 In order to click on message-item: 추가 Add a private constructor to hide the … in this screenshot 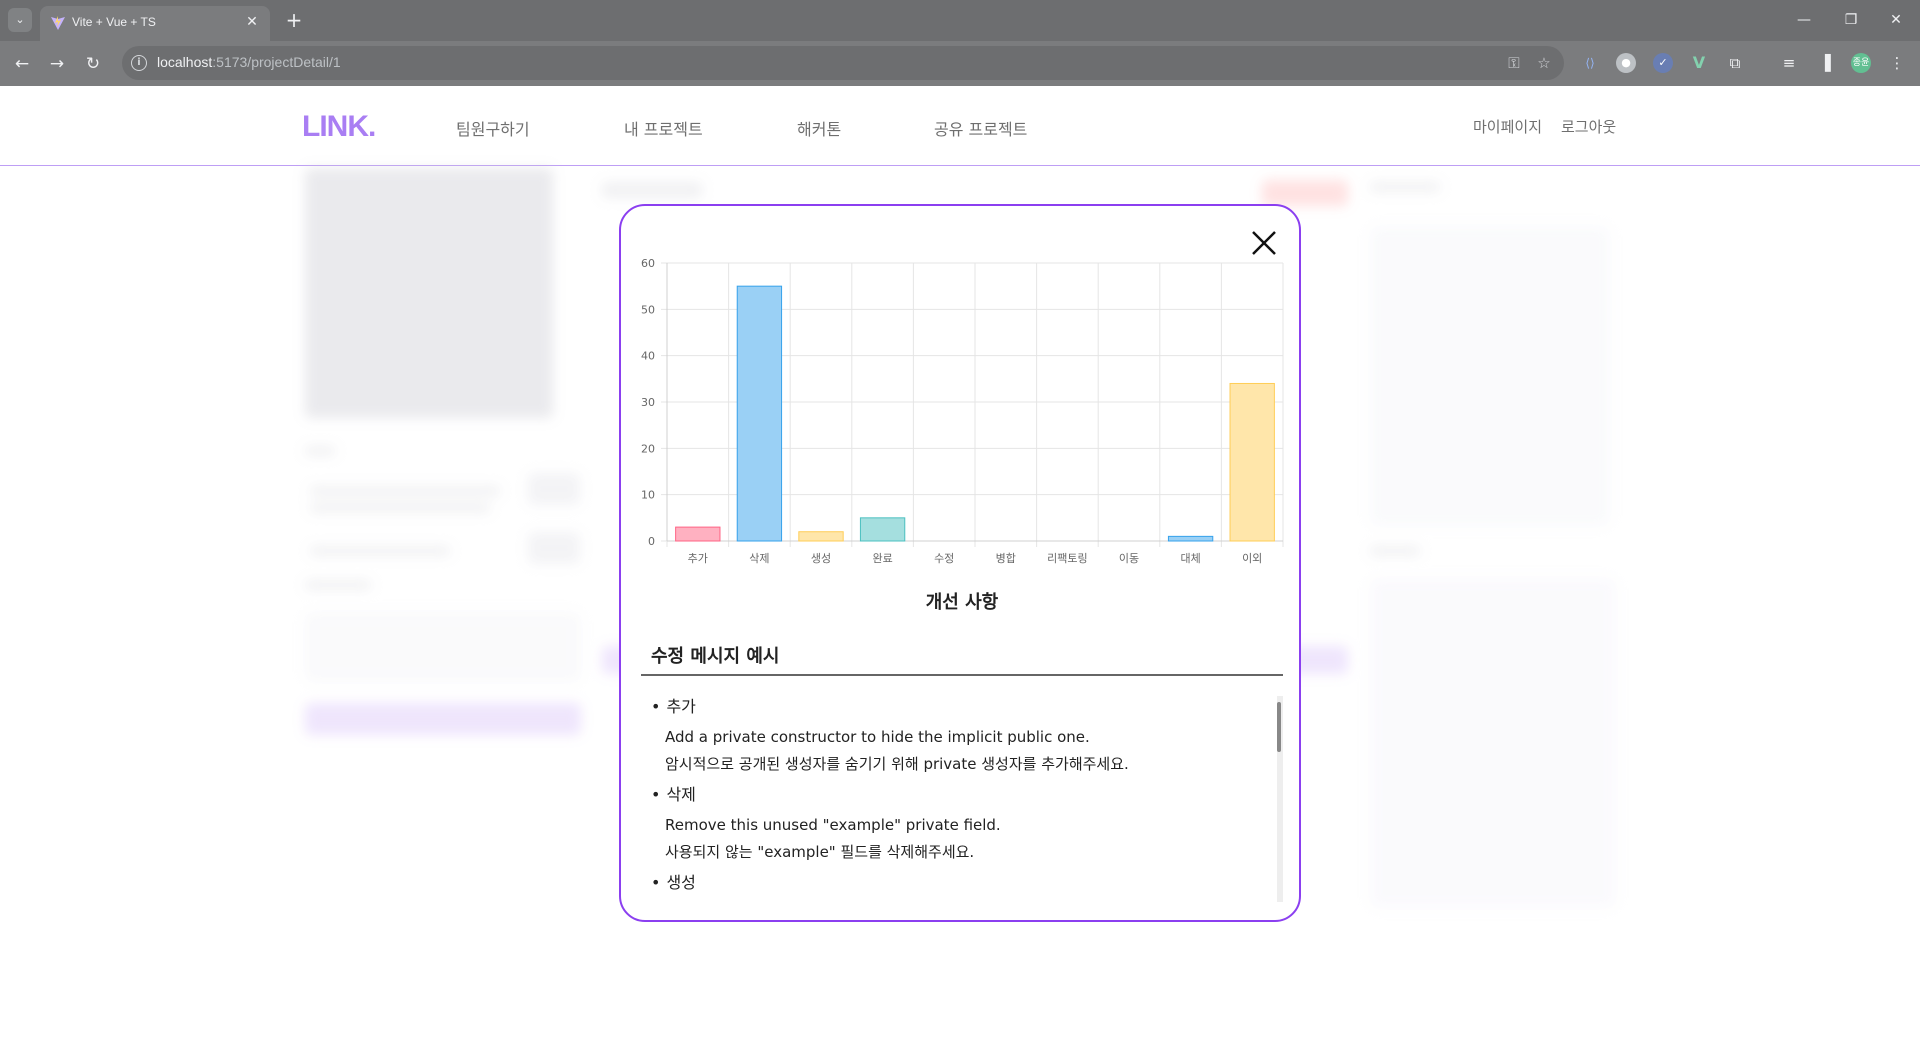, I will do `click(959, 737)`.